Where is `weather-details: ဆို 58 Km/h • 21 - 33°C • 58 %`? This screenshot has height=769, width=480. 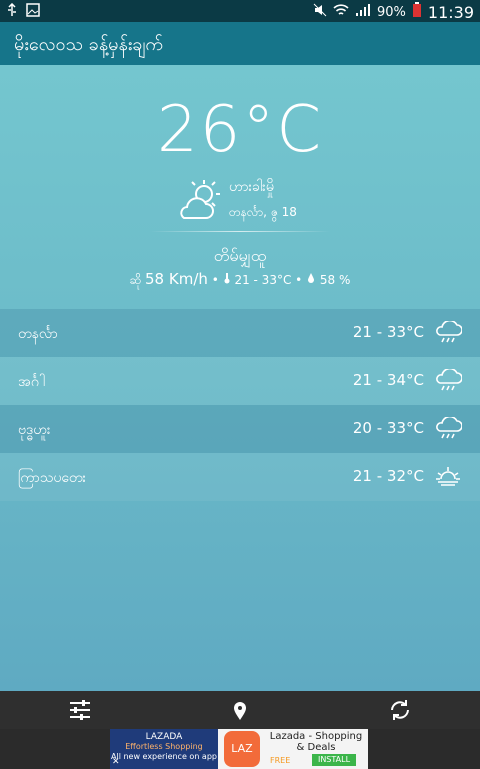 weather-details: ဆို 58 Km/h • 21 - 33°C • 58 % is located at coordinates (240, 280).